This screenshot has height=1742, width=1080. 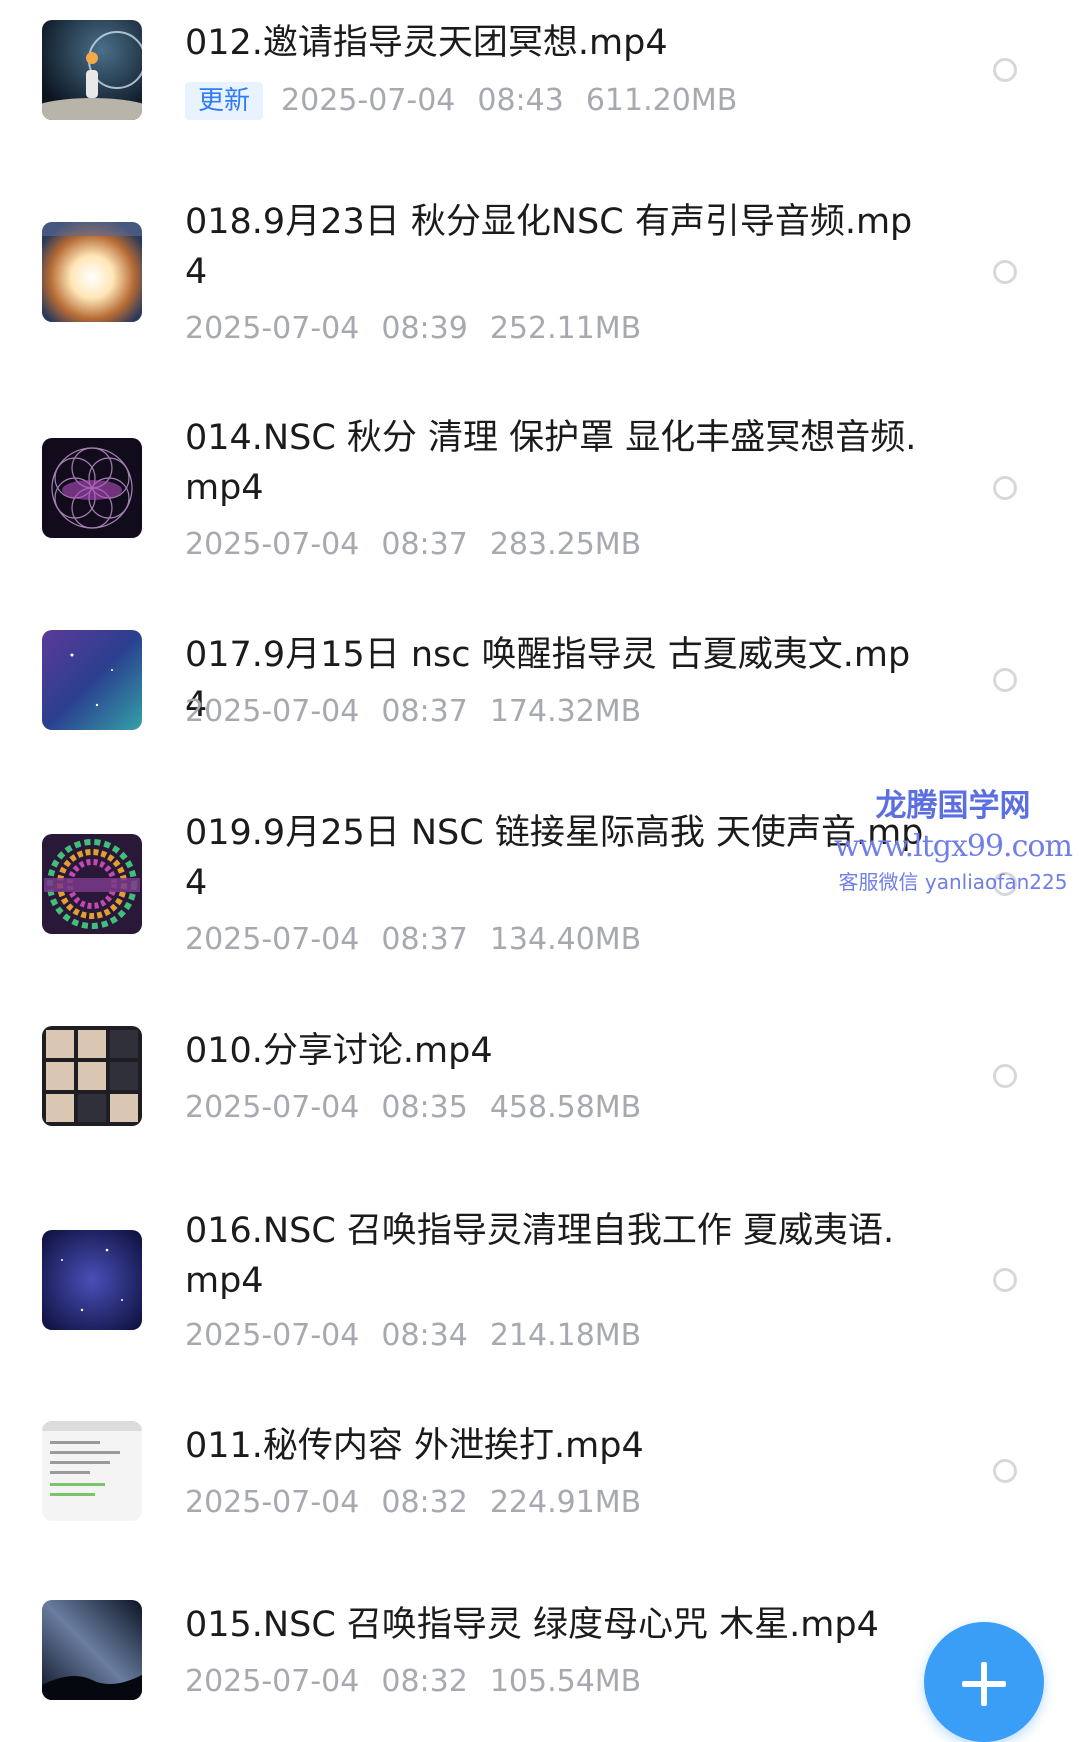 I want to click on file-name: 010.分享讨论.mp4, so click(x=339, y=1051).